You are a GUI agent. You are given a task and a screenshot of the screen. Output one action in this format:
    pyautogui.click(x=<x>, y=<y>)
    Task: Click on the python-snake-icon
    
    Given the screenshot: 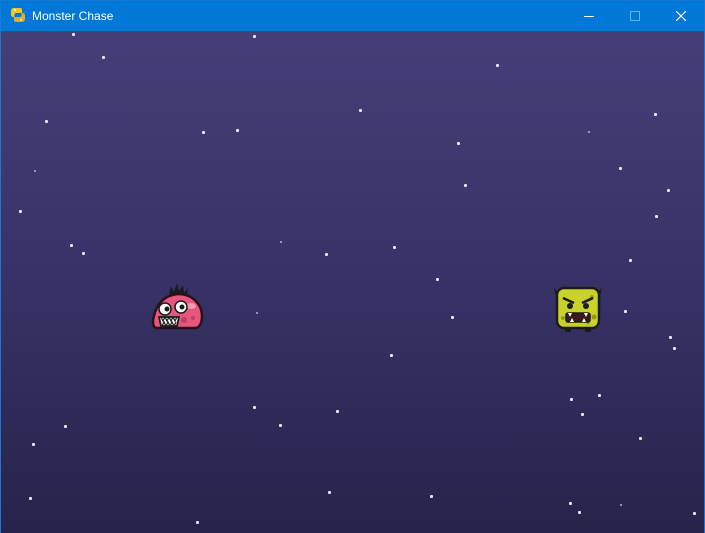 What is the action you would take?
    pyautogui.click(x=18, y=15)
    